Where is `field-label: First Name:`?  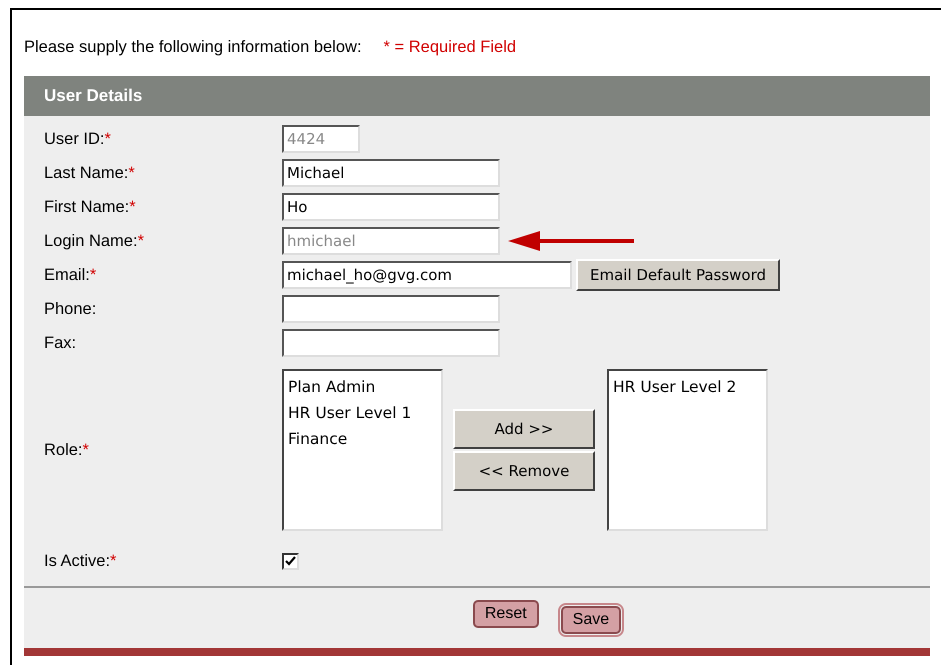 field-label: First Name: is located at coordinates (87, 207).